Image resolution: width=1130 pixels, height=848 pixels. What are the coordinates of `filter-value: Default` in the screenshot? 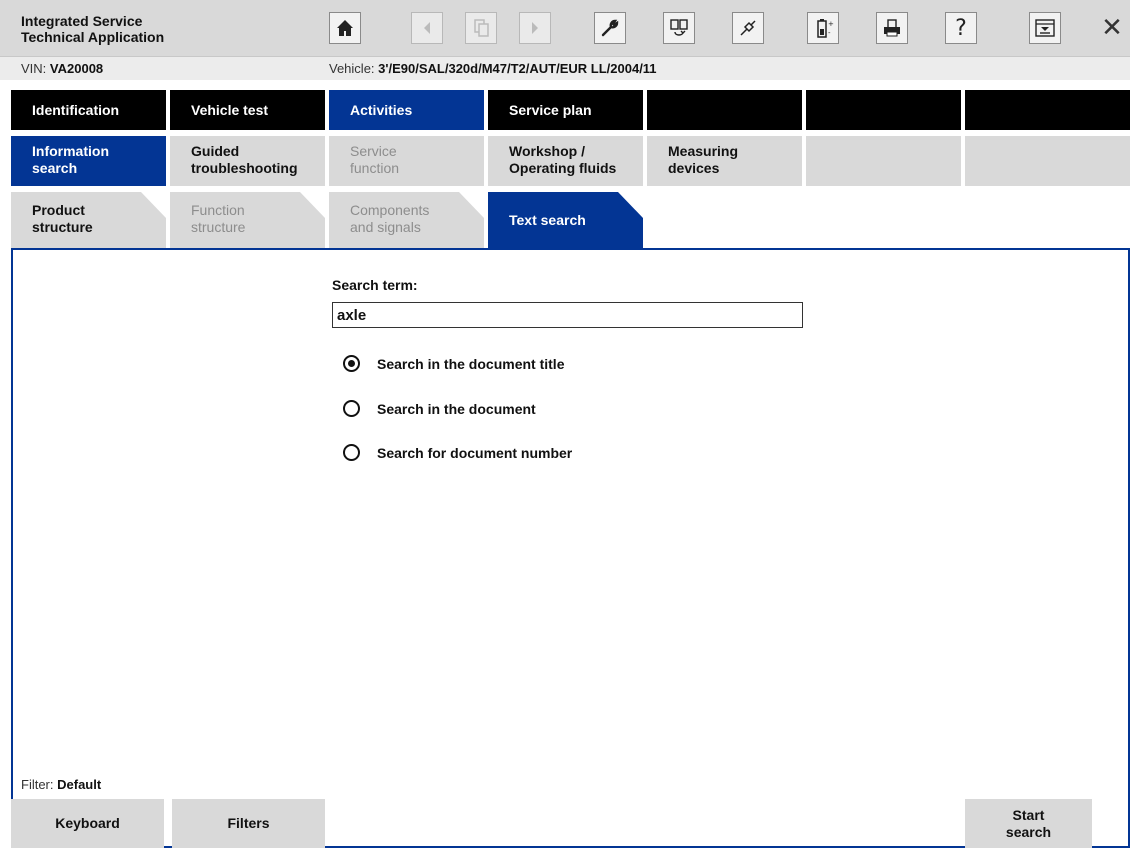 It's located at (79, 784).